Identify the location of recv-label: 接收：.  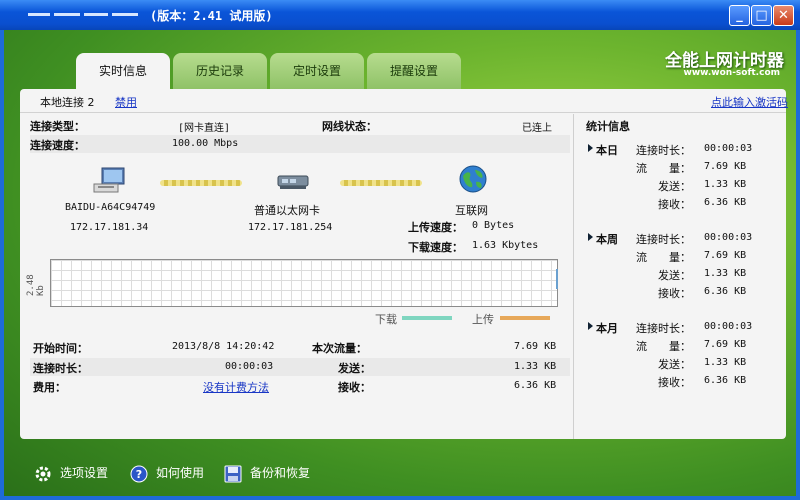
(354, 387).